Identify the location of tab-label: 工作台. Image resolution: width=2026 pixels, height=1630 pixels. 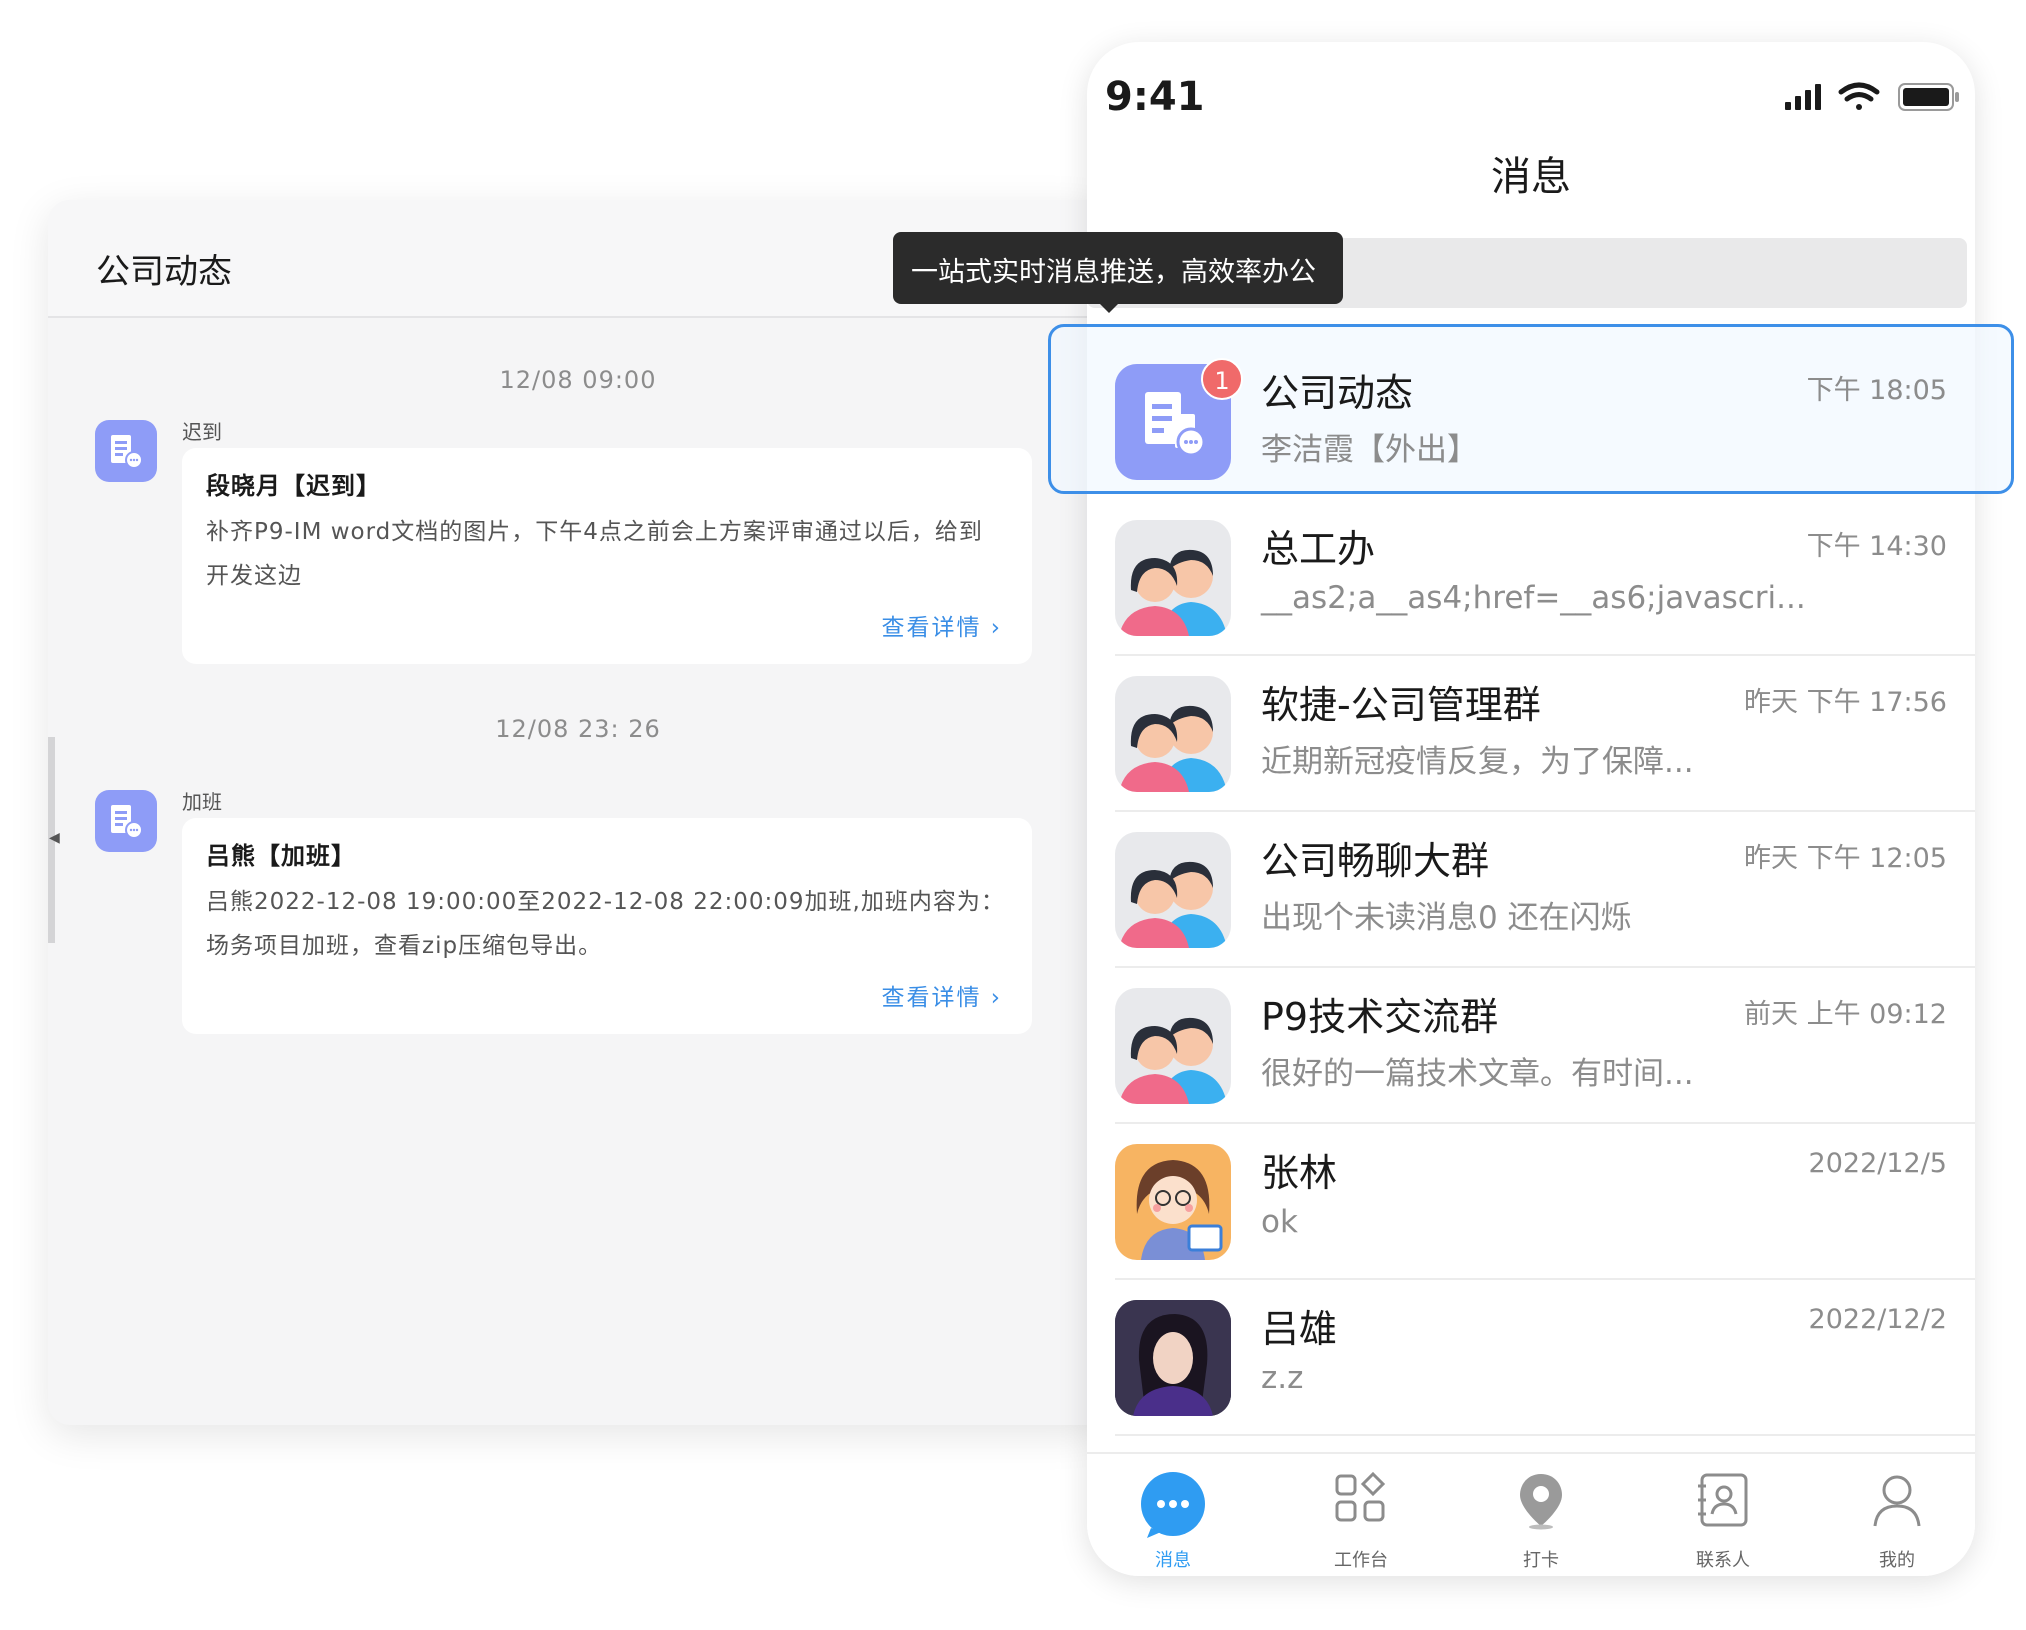
(1361, 1560).